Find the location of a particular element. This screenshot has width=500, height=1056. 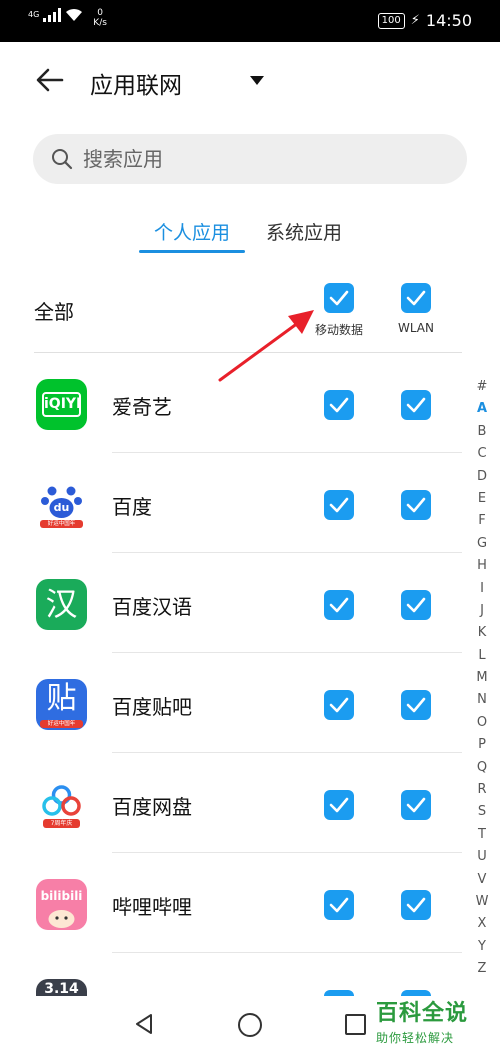

index-letter: A is located at coordinates (482, 409).